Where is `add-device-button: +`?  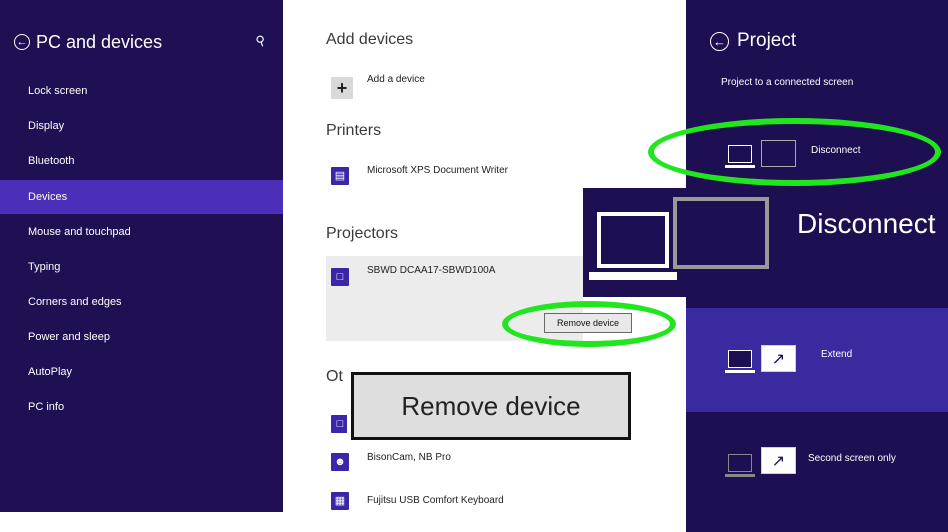
add-device-button: + is located at coordinates (342, 88).